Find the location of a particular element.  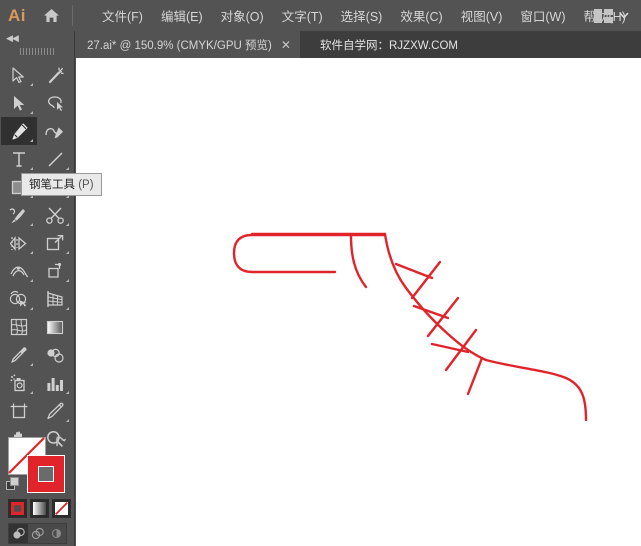

tool-type-tool is located at coordinates (19, 159).